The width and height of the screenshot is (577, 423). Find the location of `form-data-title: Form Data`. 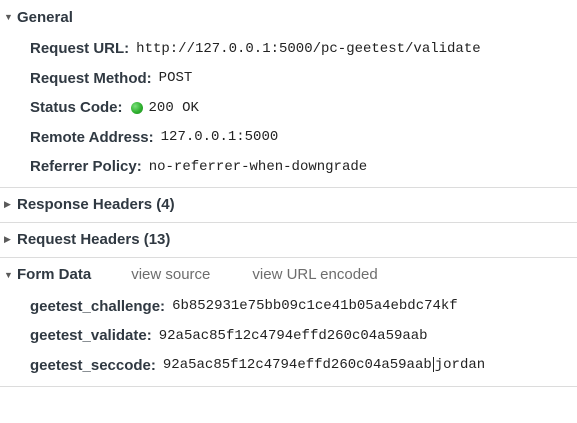

form-data-title: Form Data is located at coordinates (54, 274).